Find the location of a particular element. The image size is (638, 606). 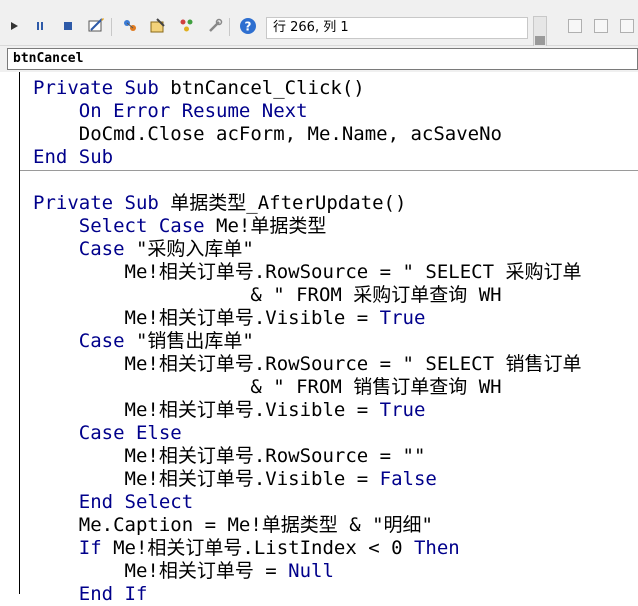

code-text-segment: Me!单据类型 is located at coordinates (271, 226).